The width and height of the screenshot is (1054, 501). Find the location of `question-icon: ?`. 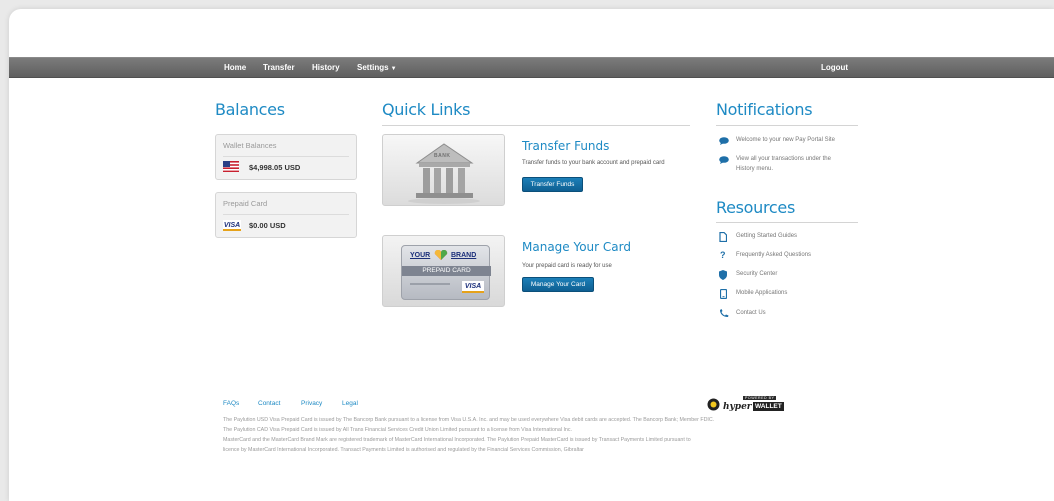

question-icon: ? is located at coordinates (723, 255).